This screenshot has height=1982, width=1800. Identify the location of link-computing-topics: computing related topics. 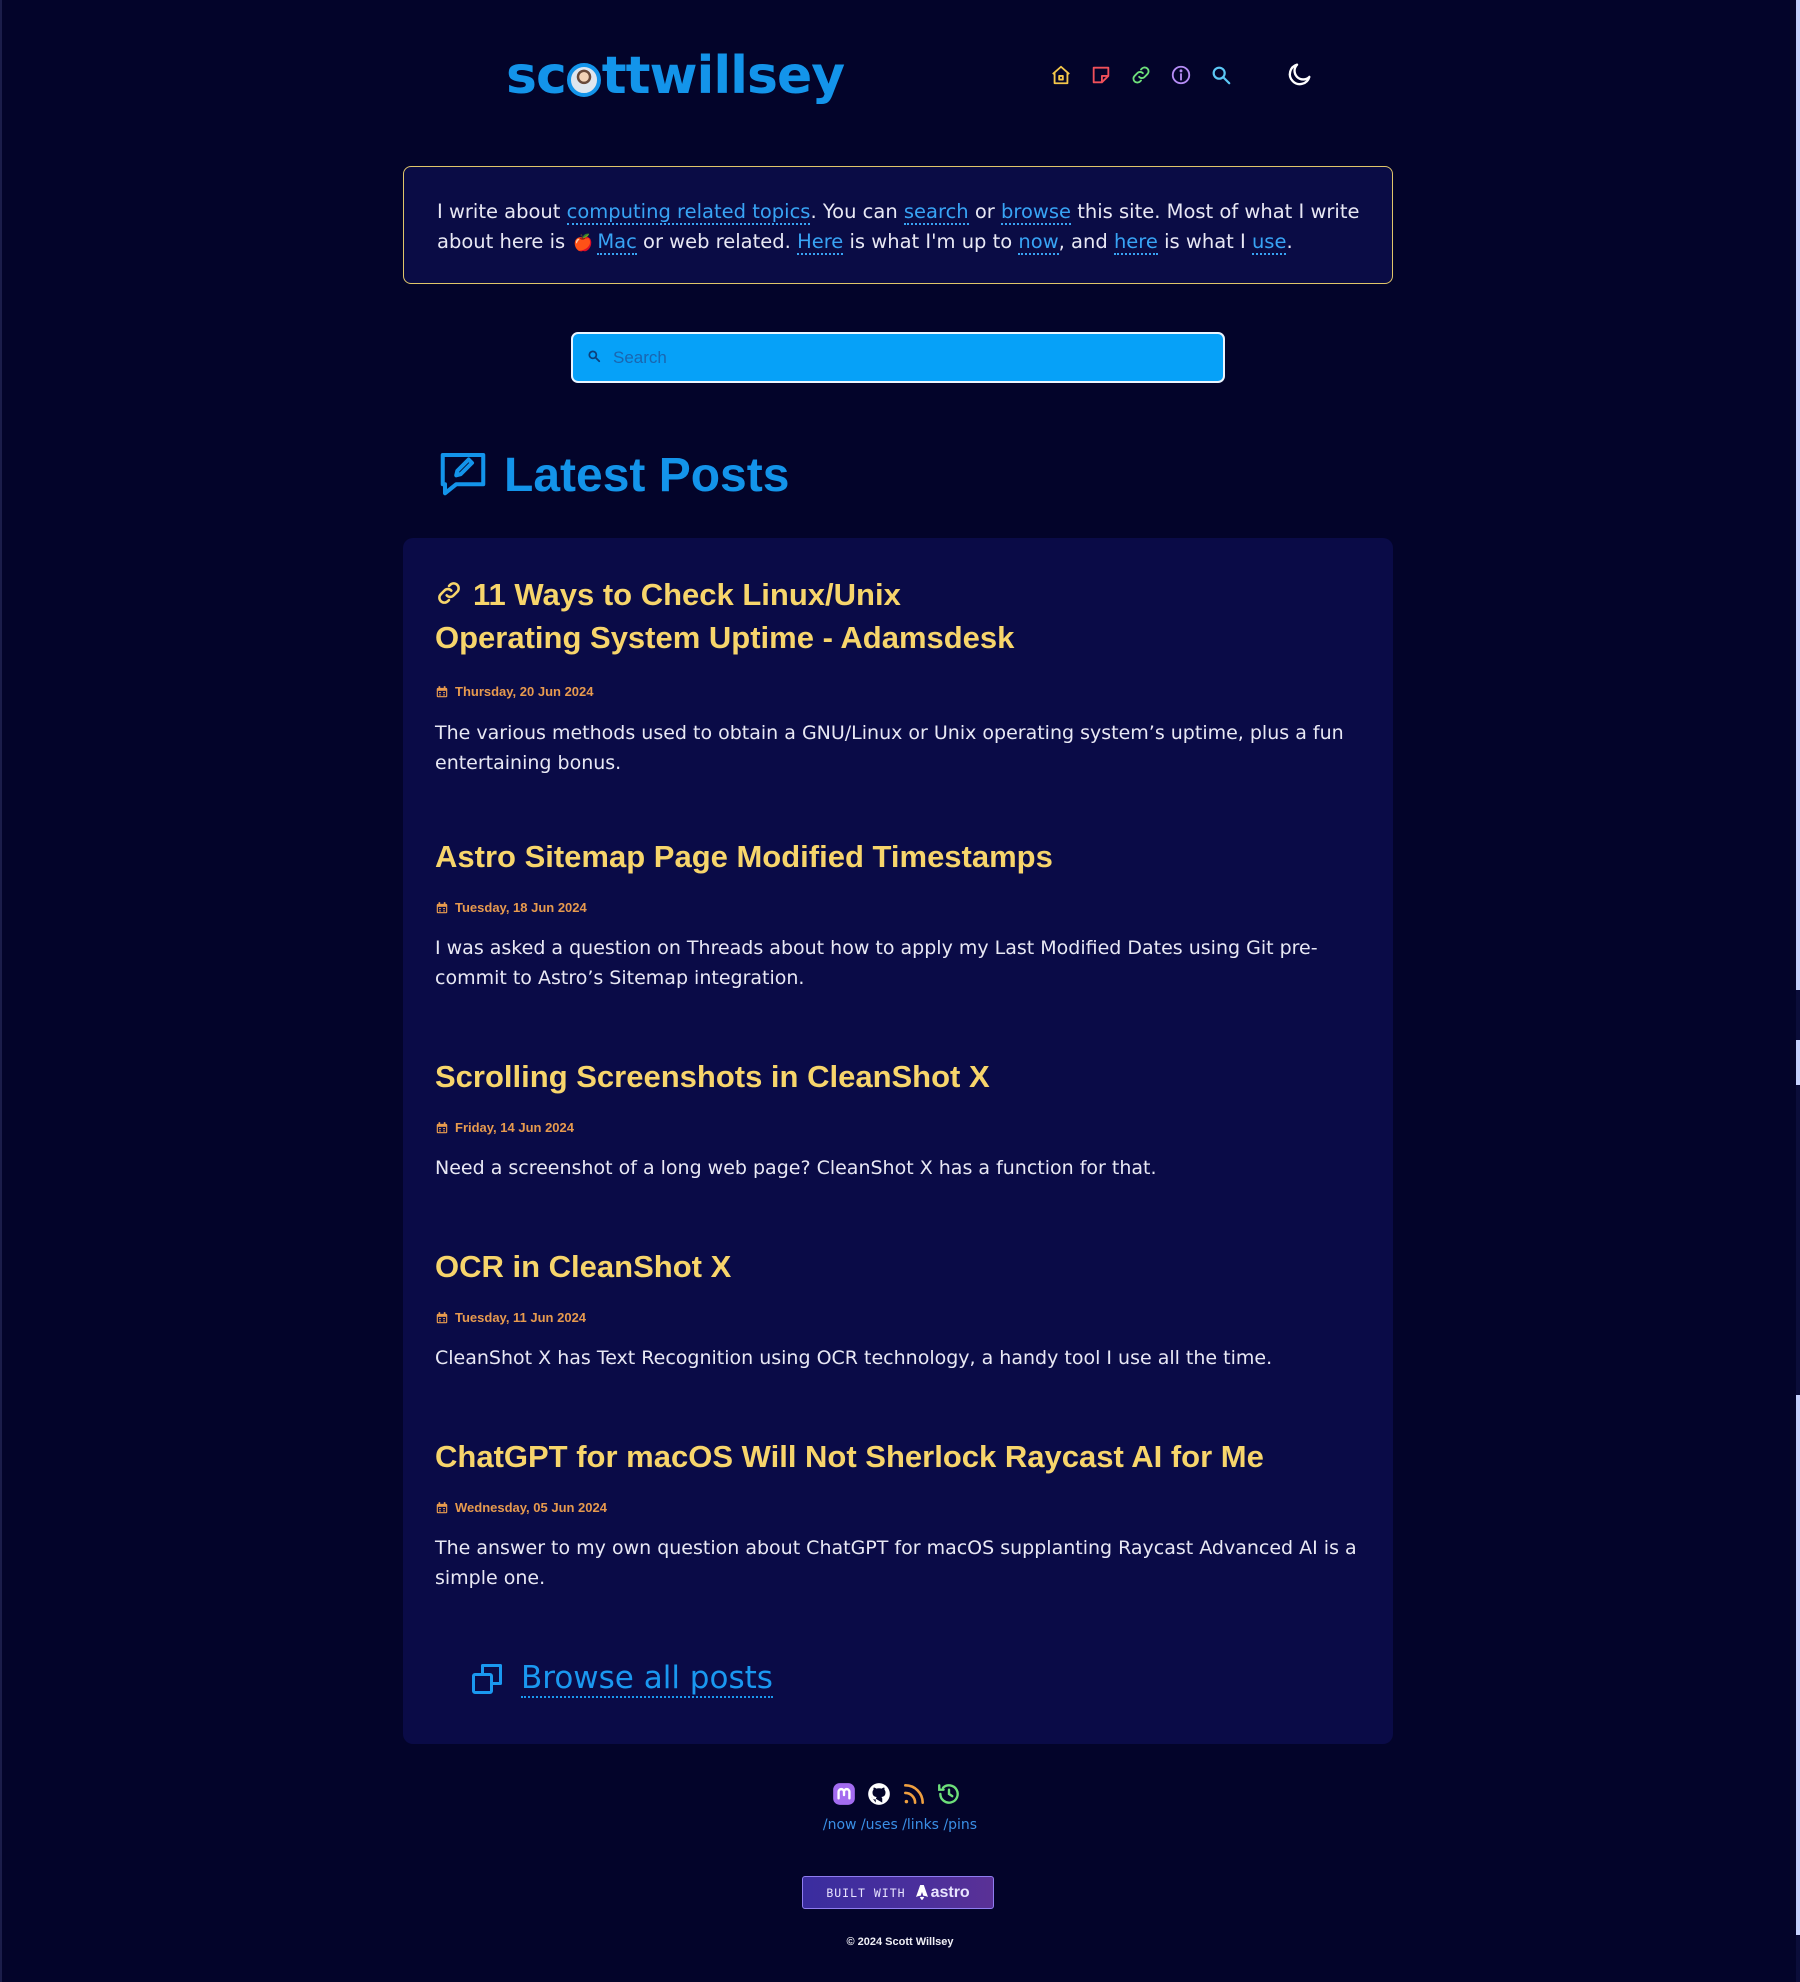
(688, 212).